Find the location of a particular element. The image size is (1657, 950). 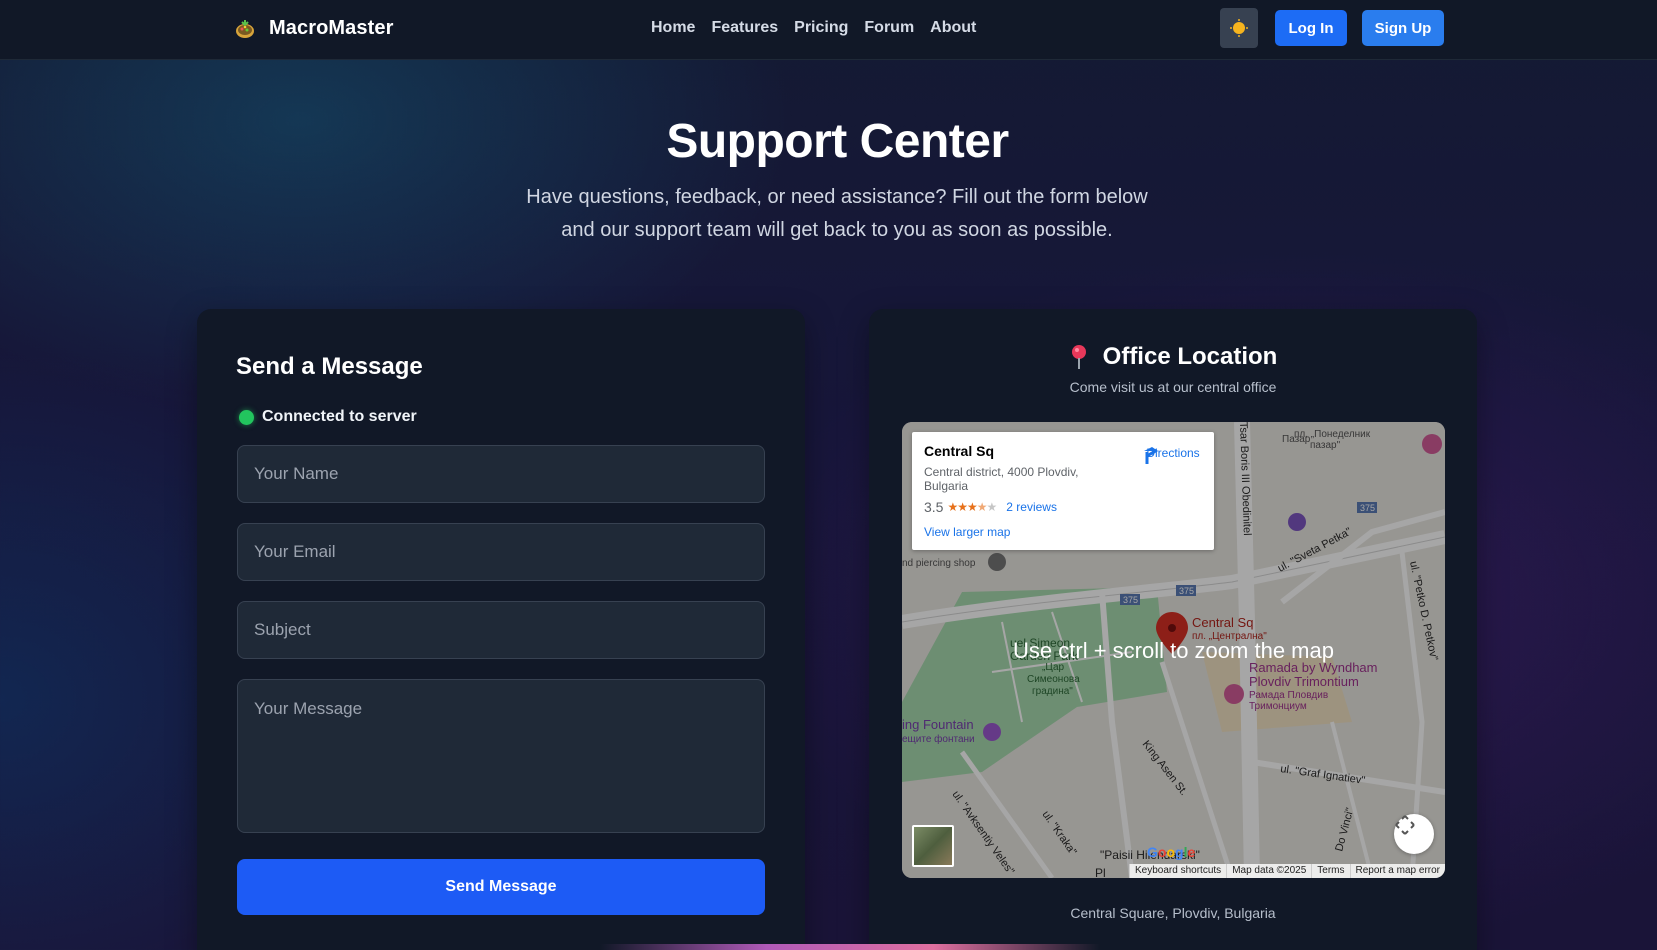

nav-link-pricing: Pricing is located at coordinates (821, 28).